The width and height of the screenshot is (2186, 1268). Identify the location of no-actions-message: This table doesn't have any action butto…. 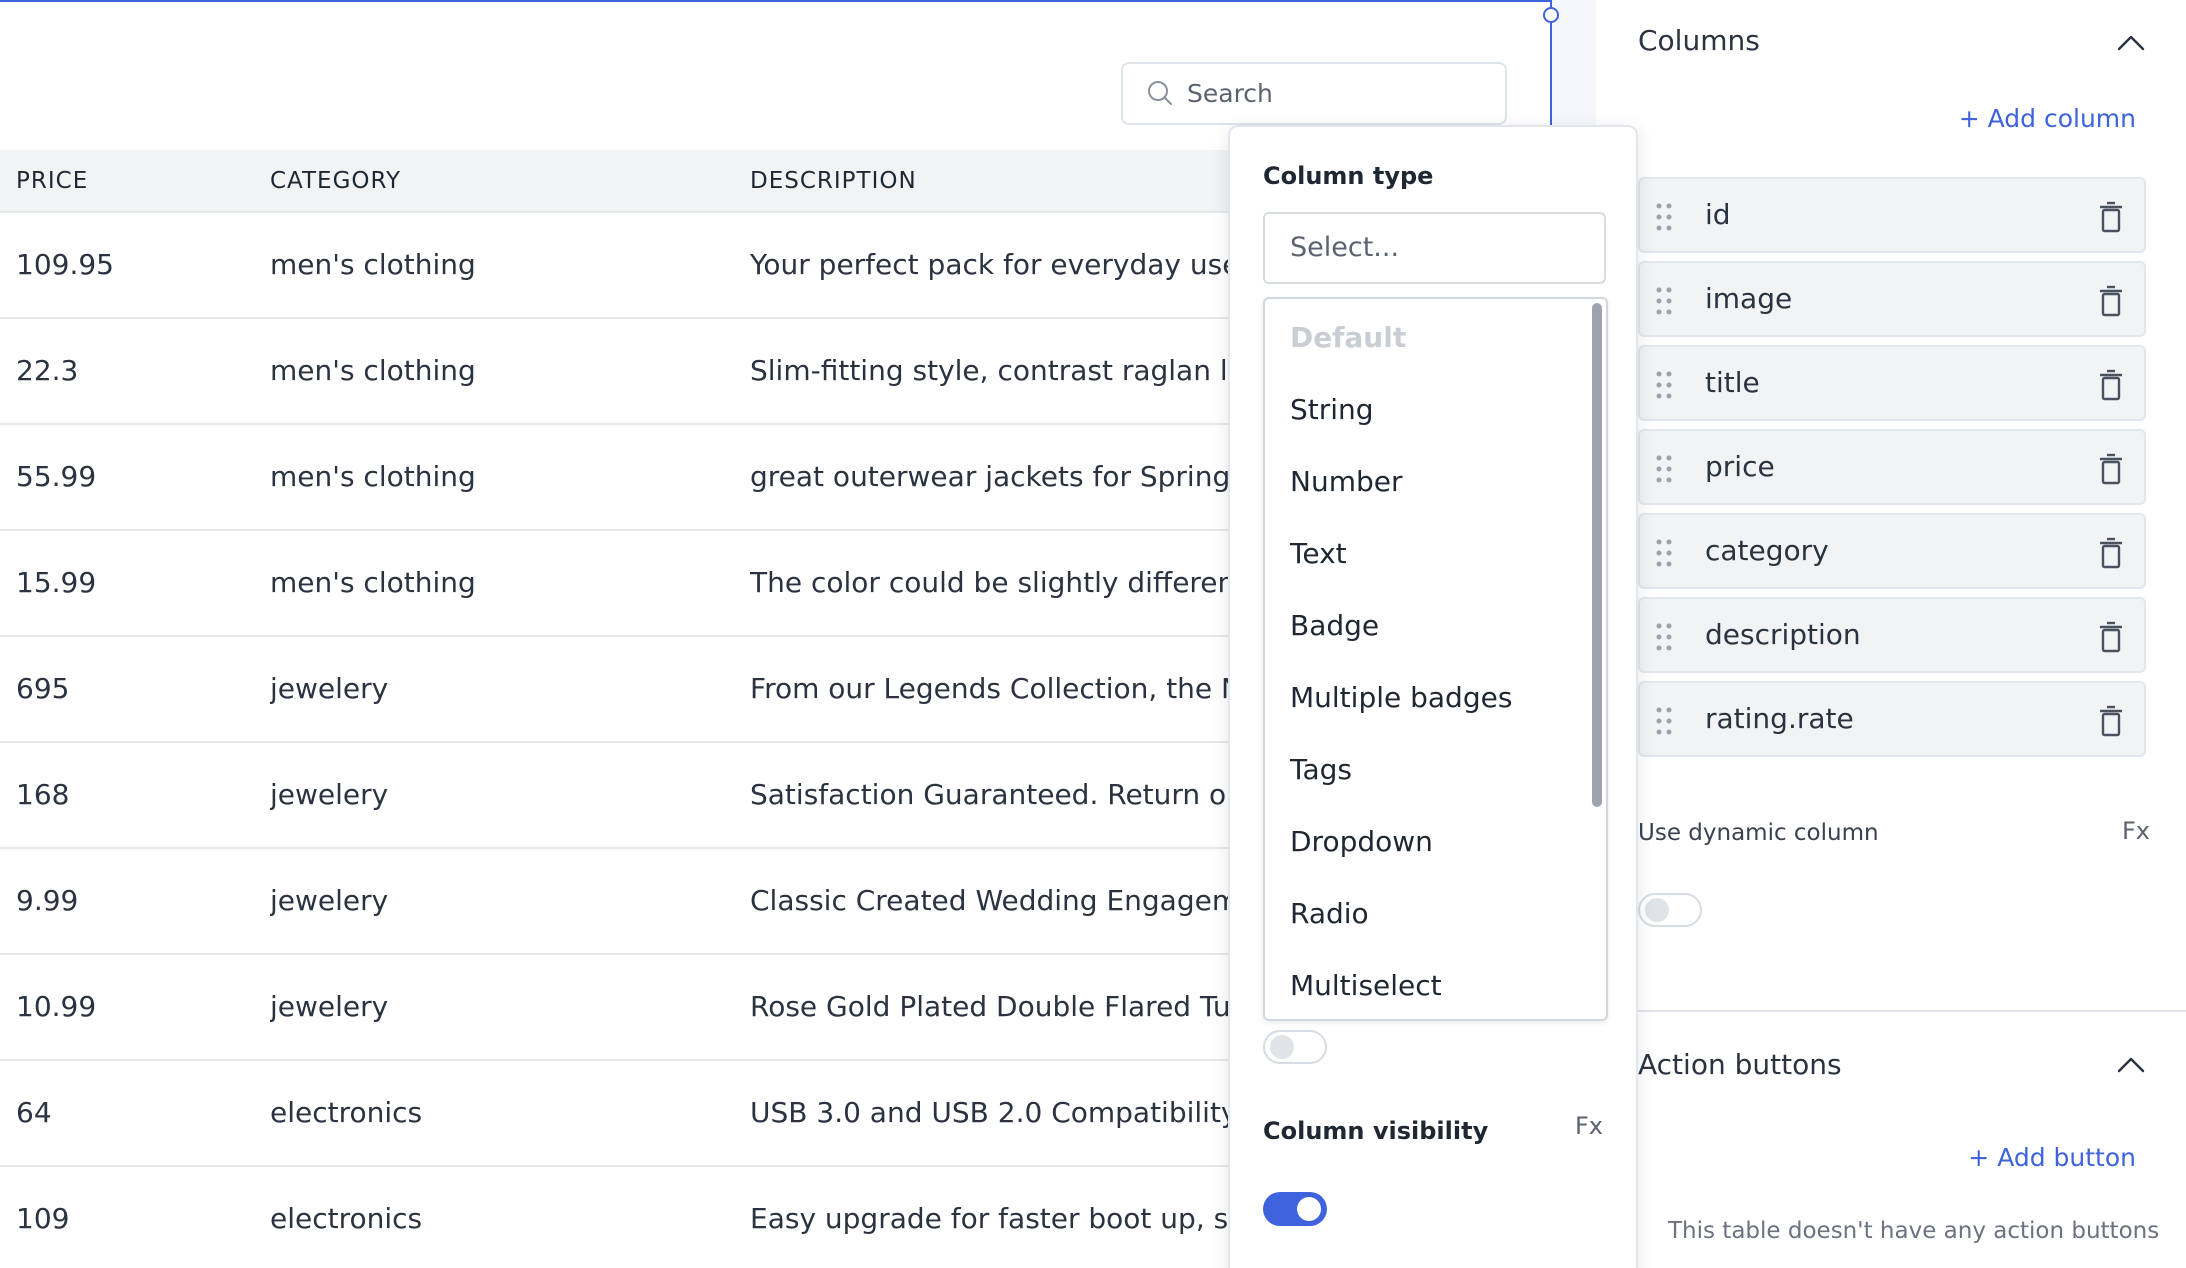
(1914, 1231).